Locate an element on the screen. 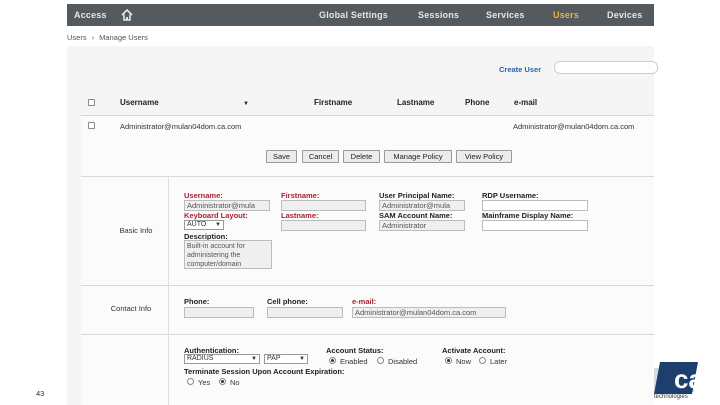 The height and width of the screenshot is (405, 720). col-phone: Phone is located at coordinates (477, 102).